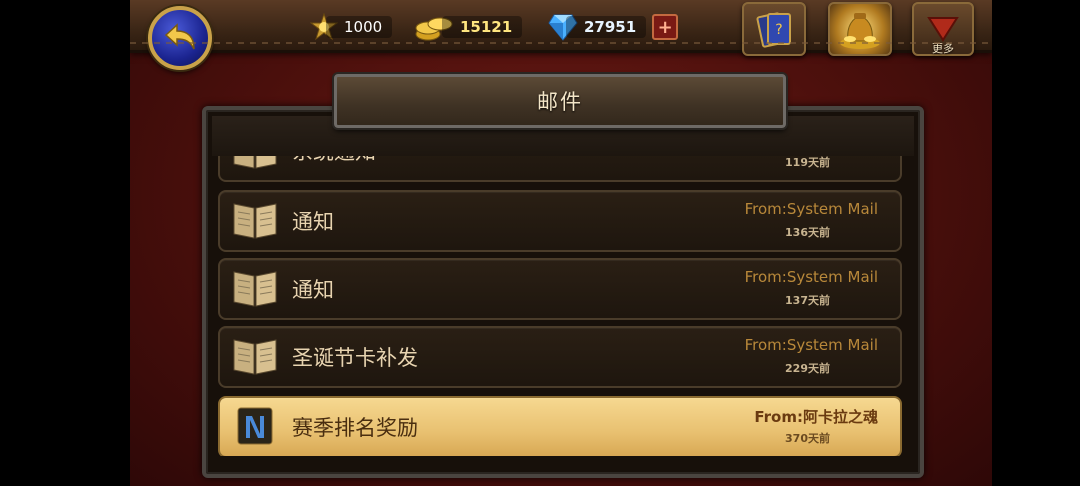 The image size is (1080, 486). I want to click on level-value: 1000, so click(359, 27).